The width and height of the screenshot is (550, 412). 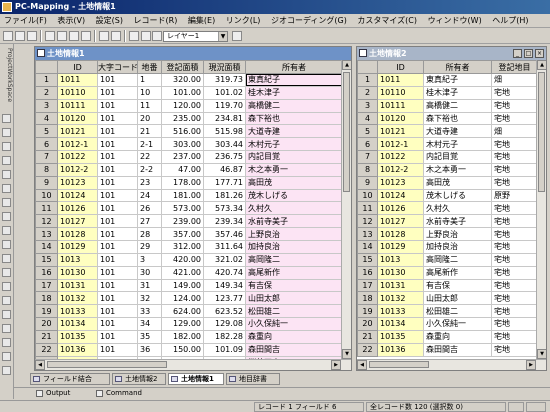 What do you see at coordinates (77, 144) in the screenshot?
I see `table-cell: 1012-1` at bounding box center [77, 144].